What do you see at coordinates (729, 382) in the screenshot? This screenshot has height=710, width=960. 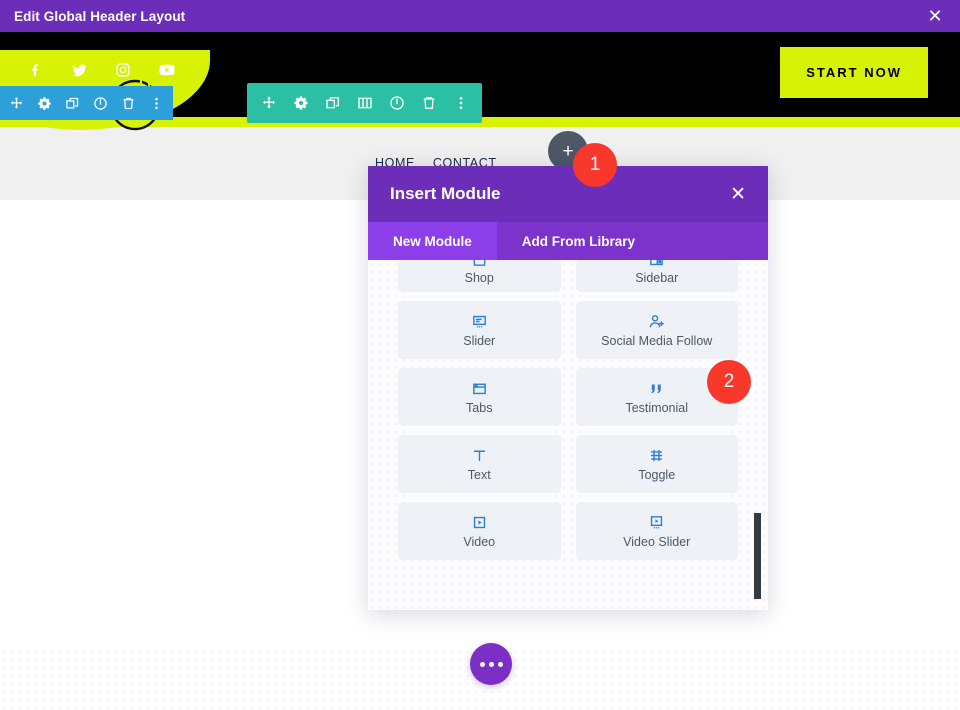 I see `step-badge-2: 2` at bounding box center [729, 382].